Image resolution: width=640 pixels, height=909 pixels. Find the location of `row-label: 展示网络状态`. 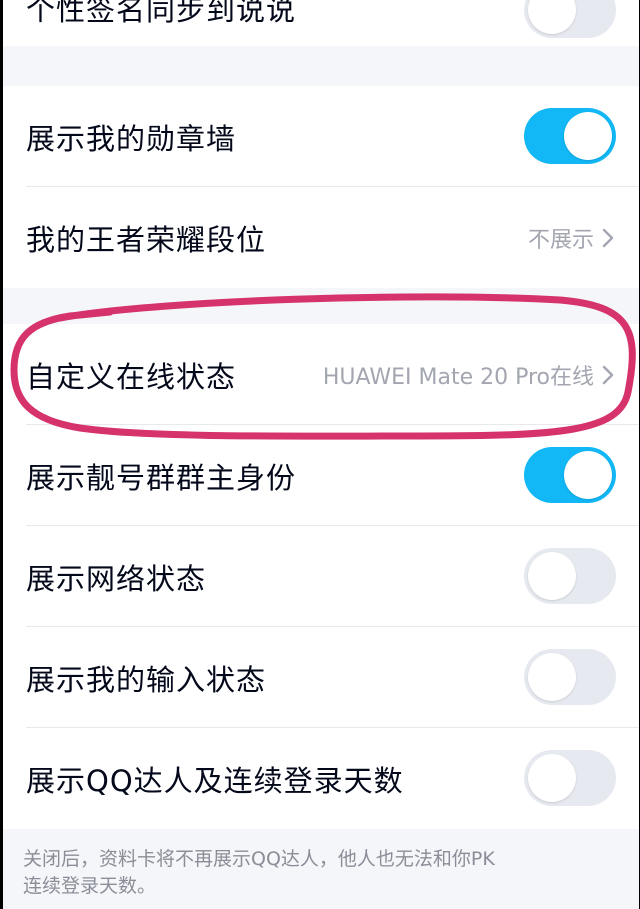

row-label: 展示网络状态 is located at coordinates (116, 578).